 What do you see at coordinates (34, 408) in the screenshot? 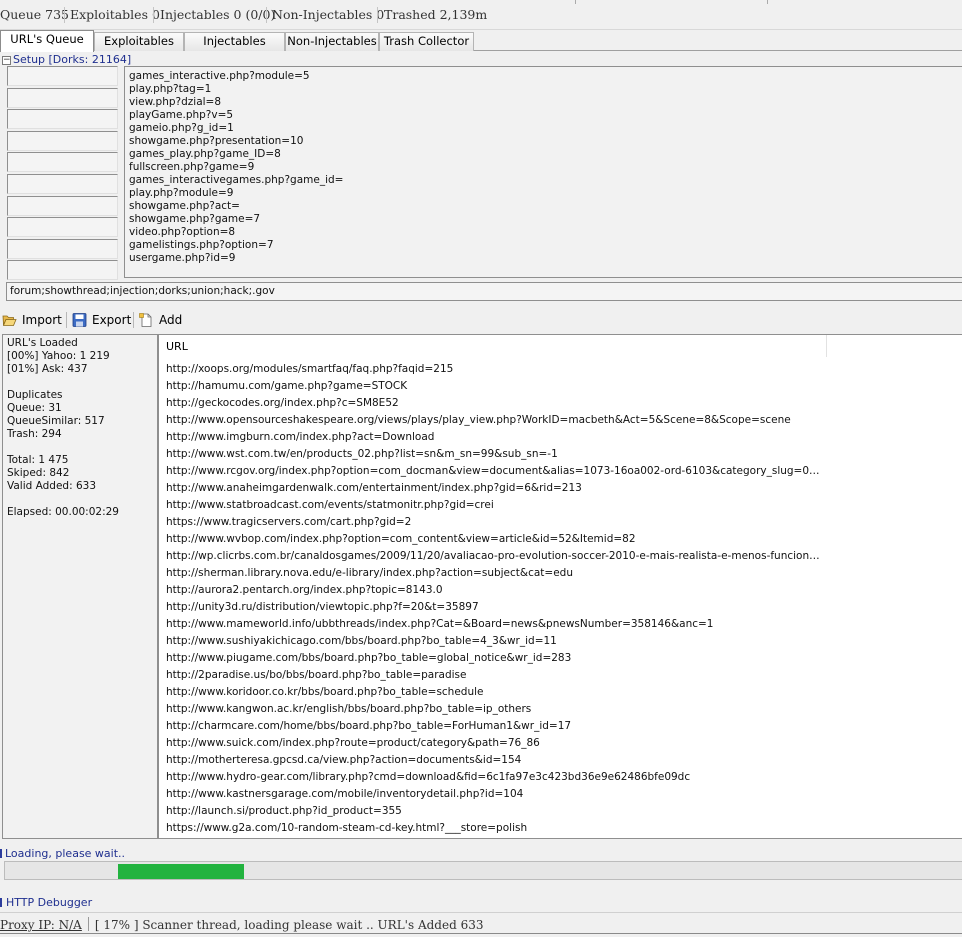
I see `duplicates-queue: Queue: 31` at bounding box center [34, 408].